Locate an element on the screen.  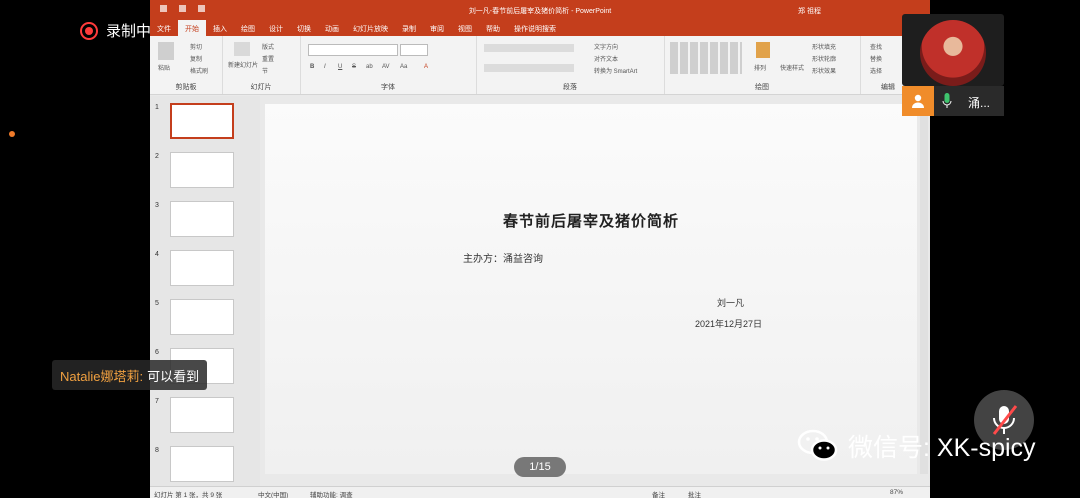
tab-design: 设计 is located at coordinates (276, 28).